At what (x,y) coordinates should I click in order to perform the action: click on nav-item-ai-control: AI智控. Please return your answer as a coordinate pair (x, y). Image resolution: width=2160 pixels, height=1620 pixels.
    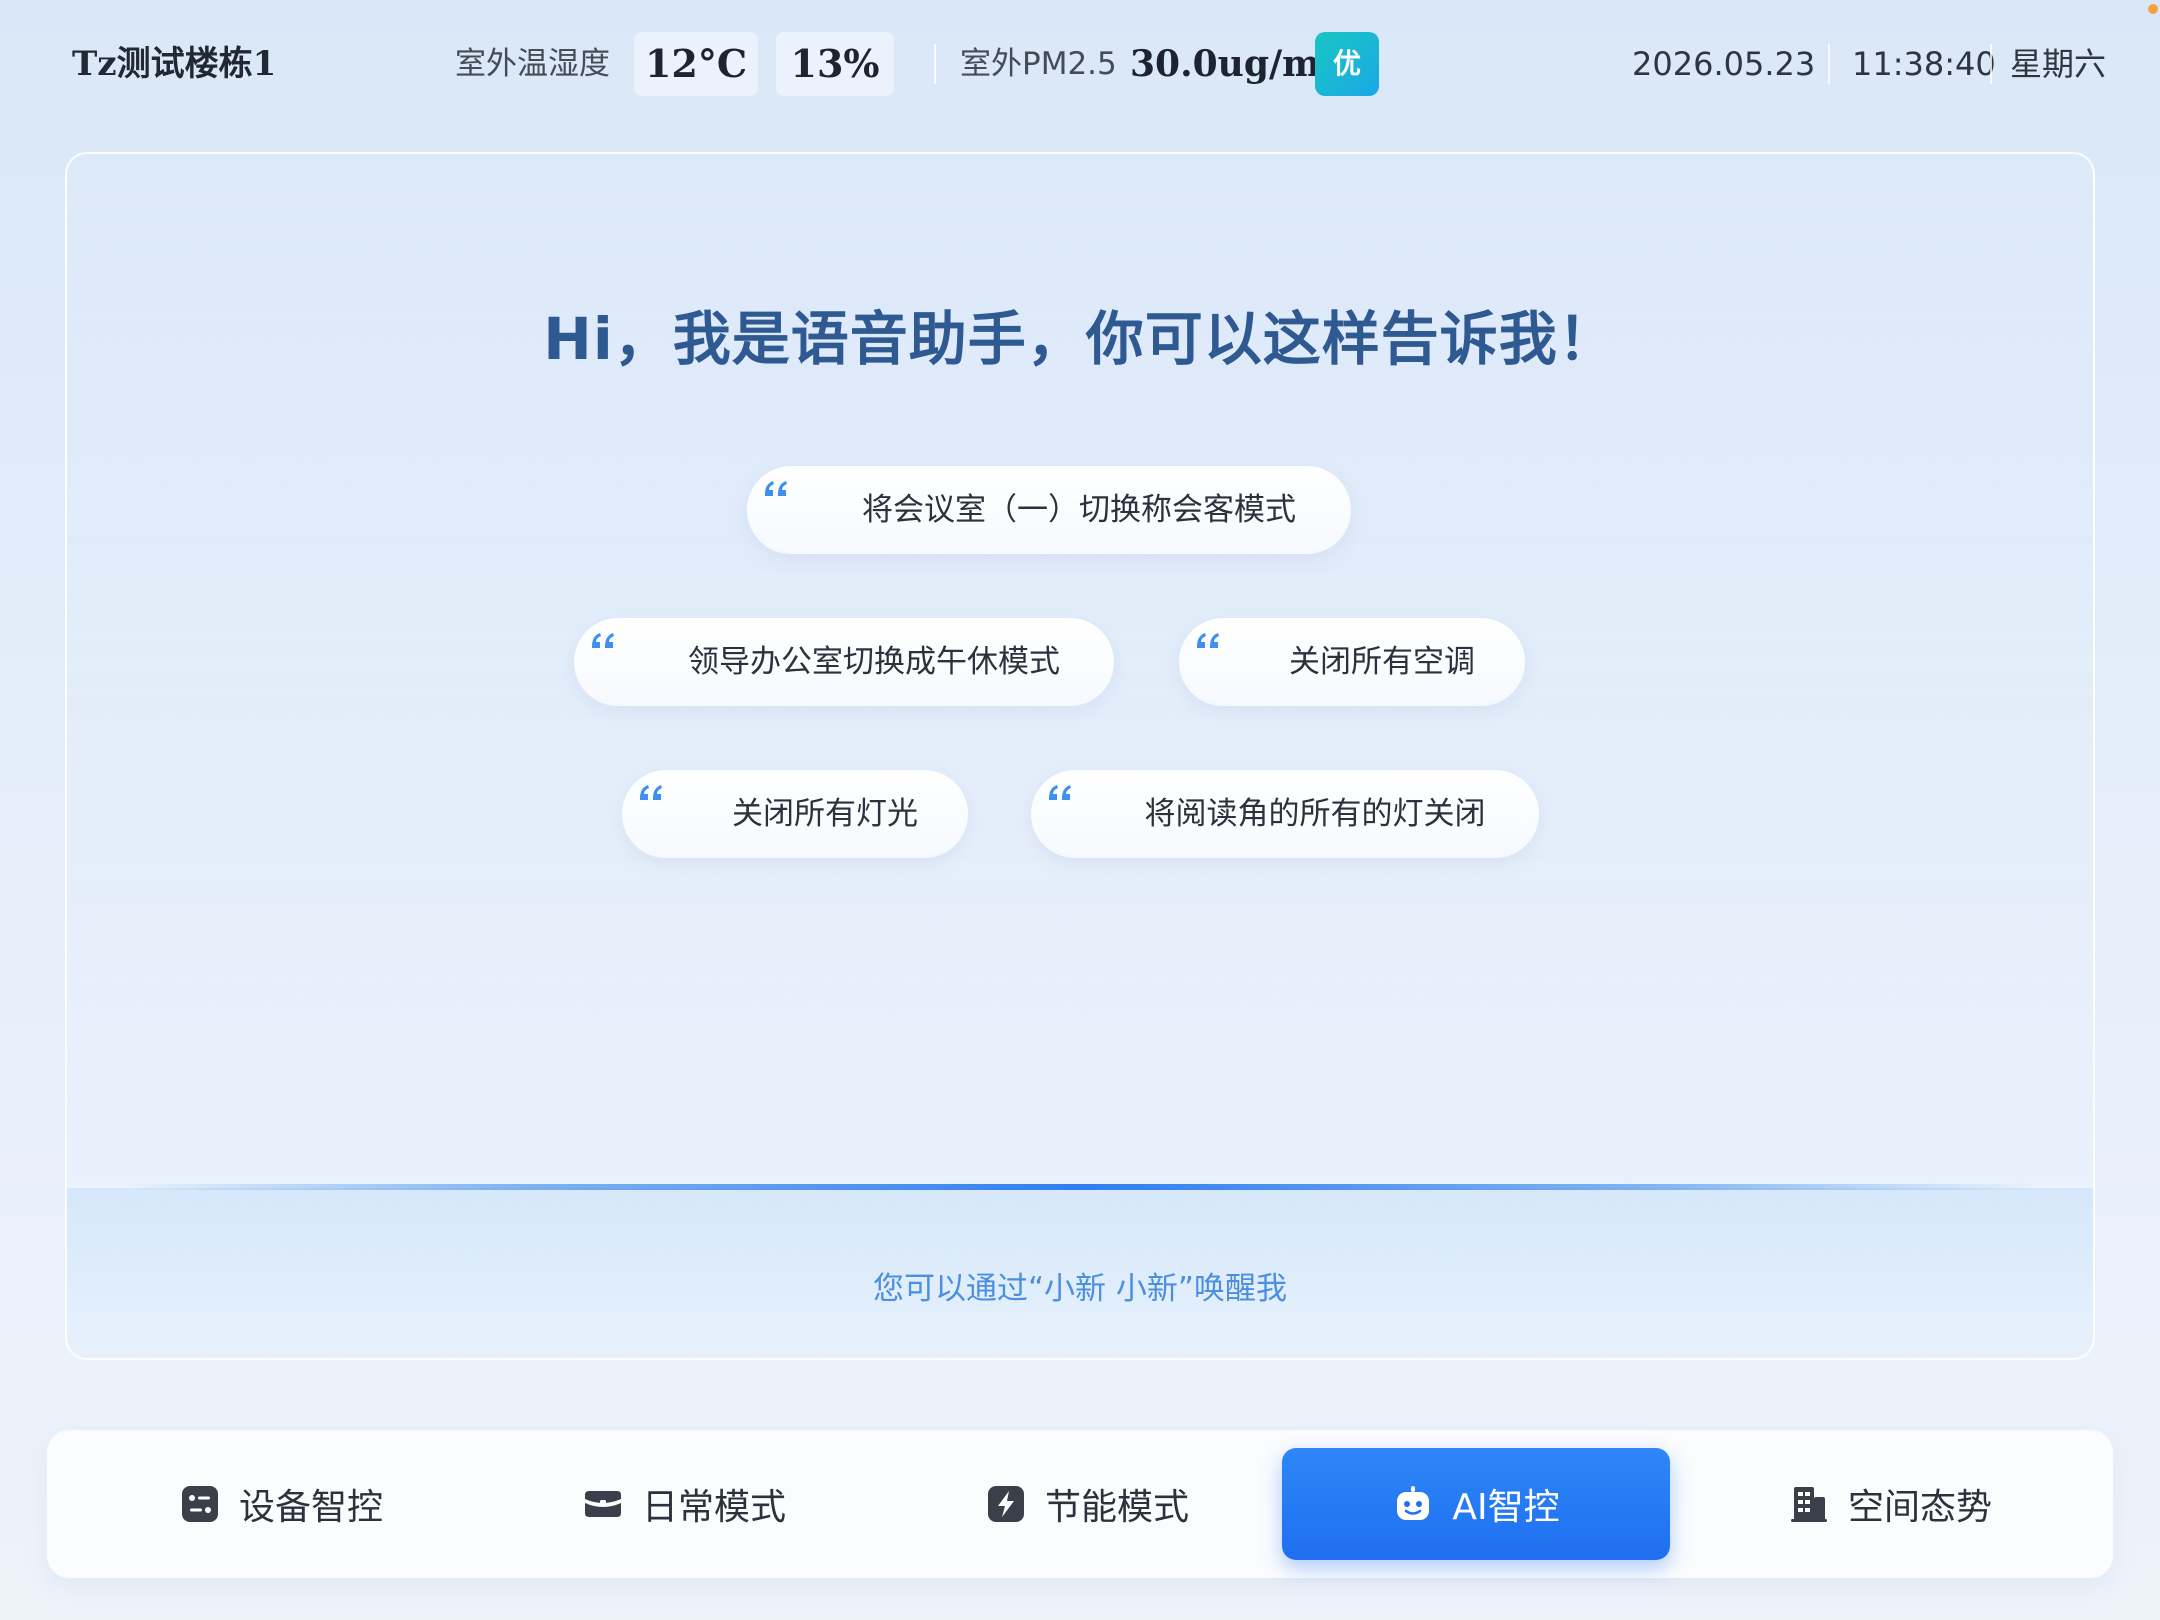
    Looking at the image, I should click on (1476, 1504).